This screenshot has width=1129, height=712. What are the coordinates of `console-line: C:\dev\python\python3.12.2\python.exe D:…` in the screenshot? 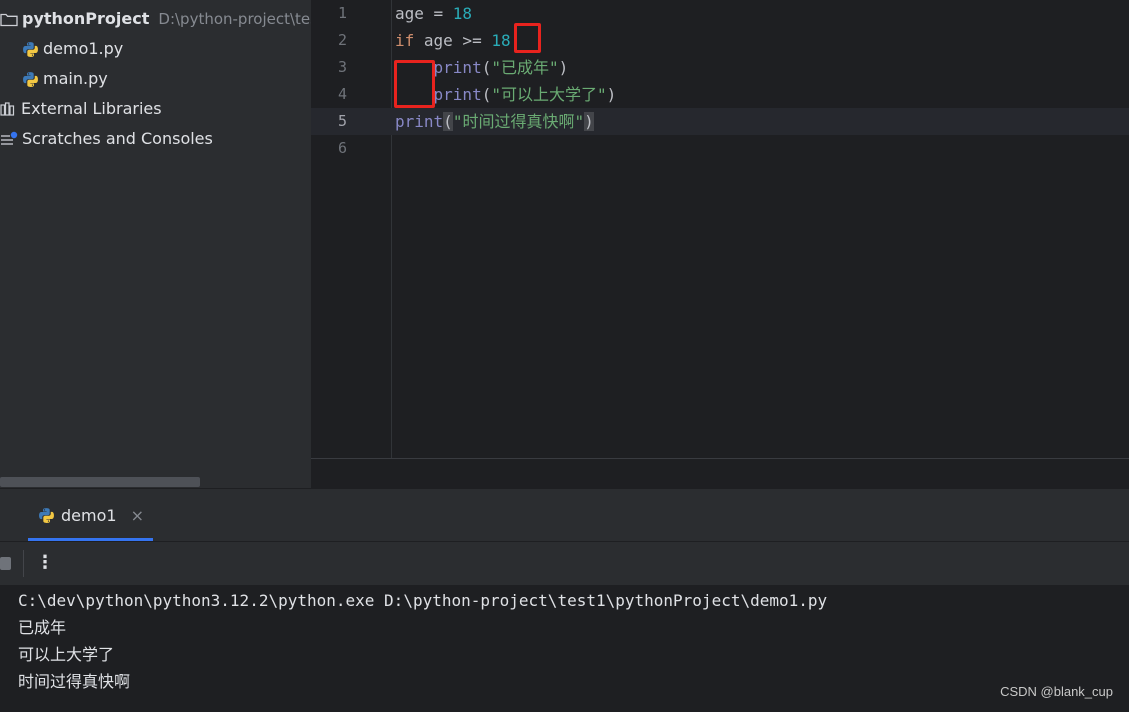 It's located at (423, 600).